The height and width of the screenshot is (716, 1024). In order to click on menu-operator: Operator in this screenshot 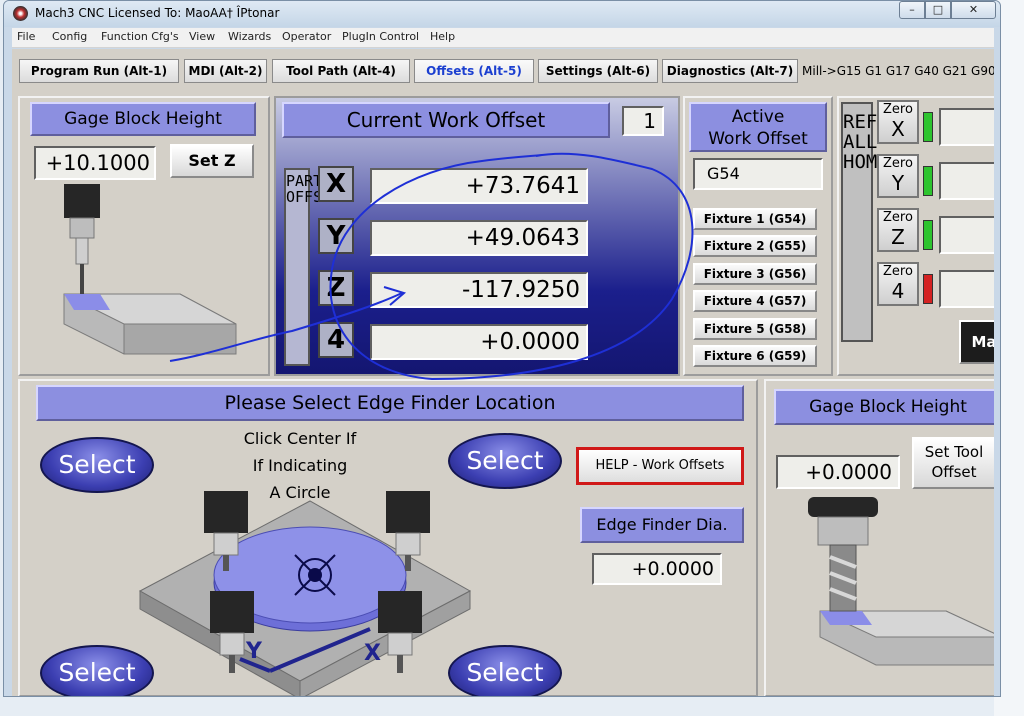, I will do `click(306, 36)`.